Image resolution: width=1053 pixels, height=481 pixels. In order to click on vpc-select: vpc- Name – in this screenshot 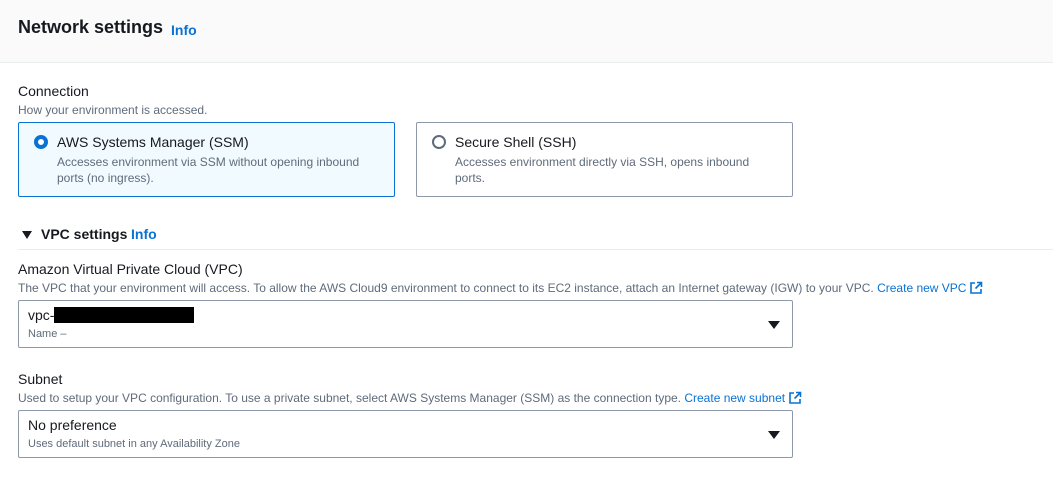, I will do `click(405, 324)`.